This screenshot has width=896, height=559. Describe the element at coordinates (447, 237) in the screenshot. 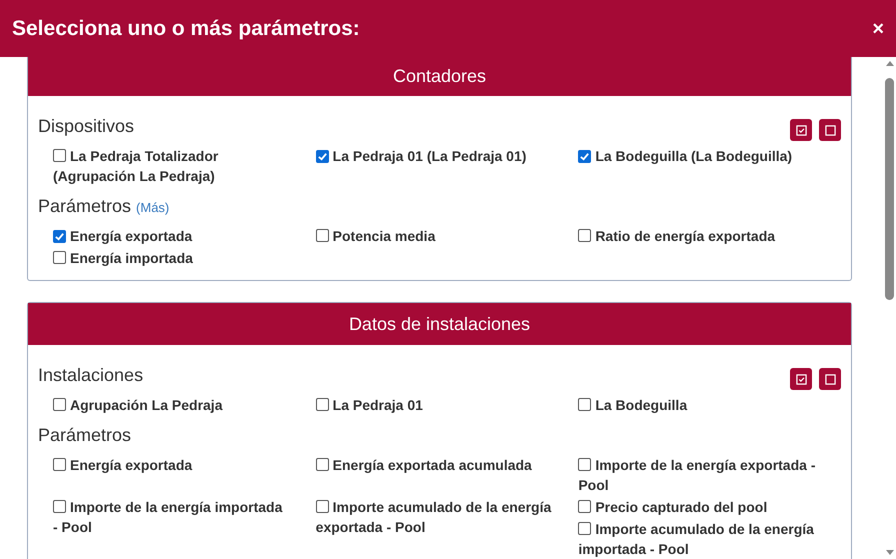

I see `checkbox-option: Potencia media` at that location.